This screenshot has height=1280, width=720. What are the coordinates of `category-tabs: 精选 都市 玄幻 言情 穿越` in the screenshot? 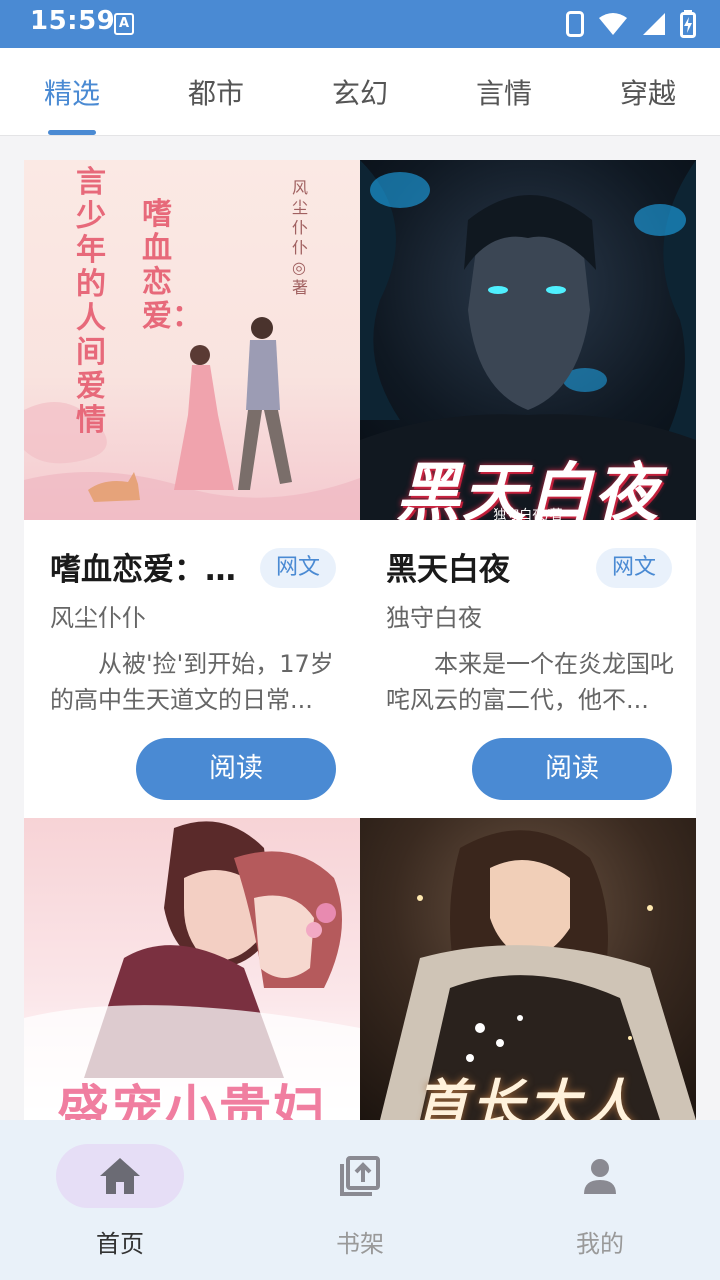 It's located at (360, 92).